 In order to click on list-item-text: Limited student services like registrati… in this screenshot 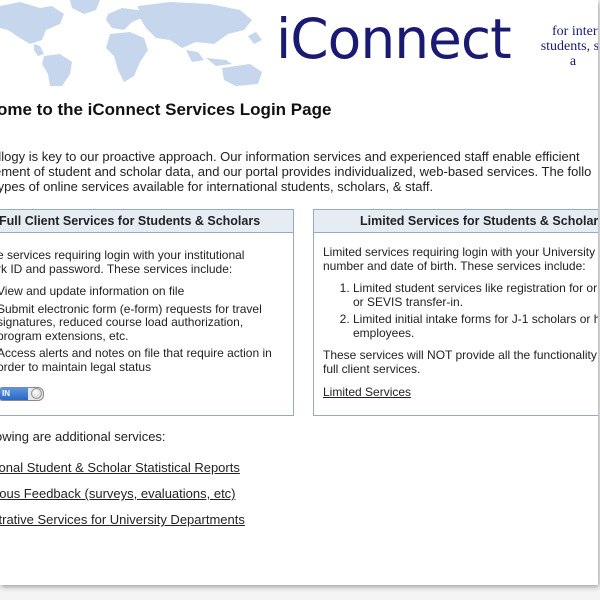, I will do `click(475, 288)`.